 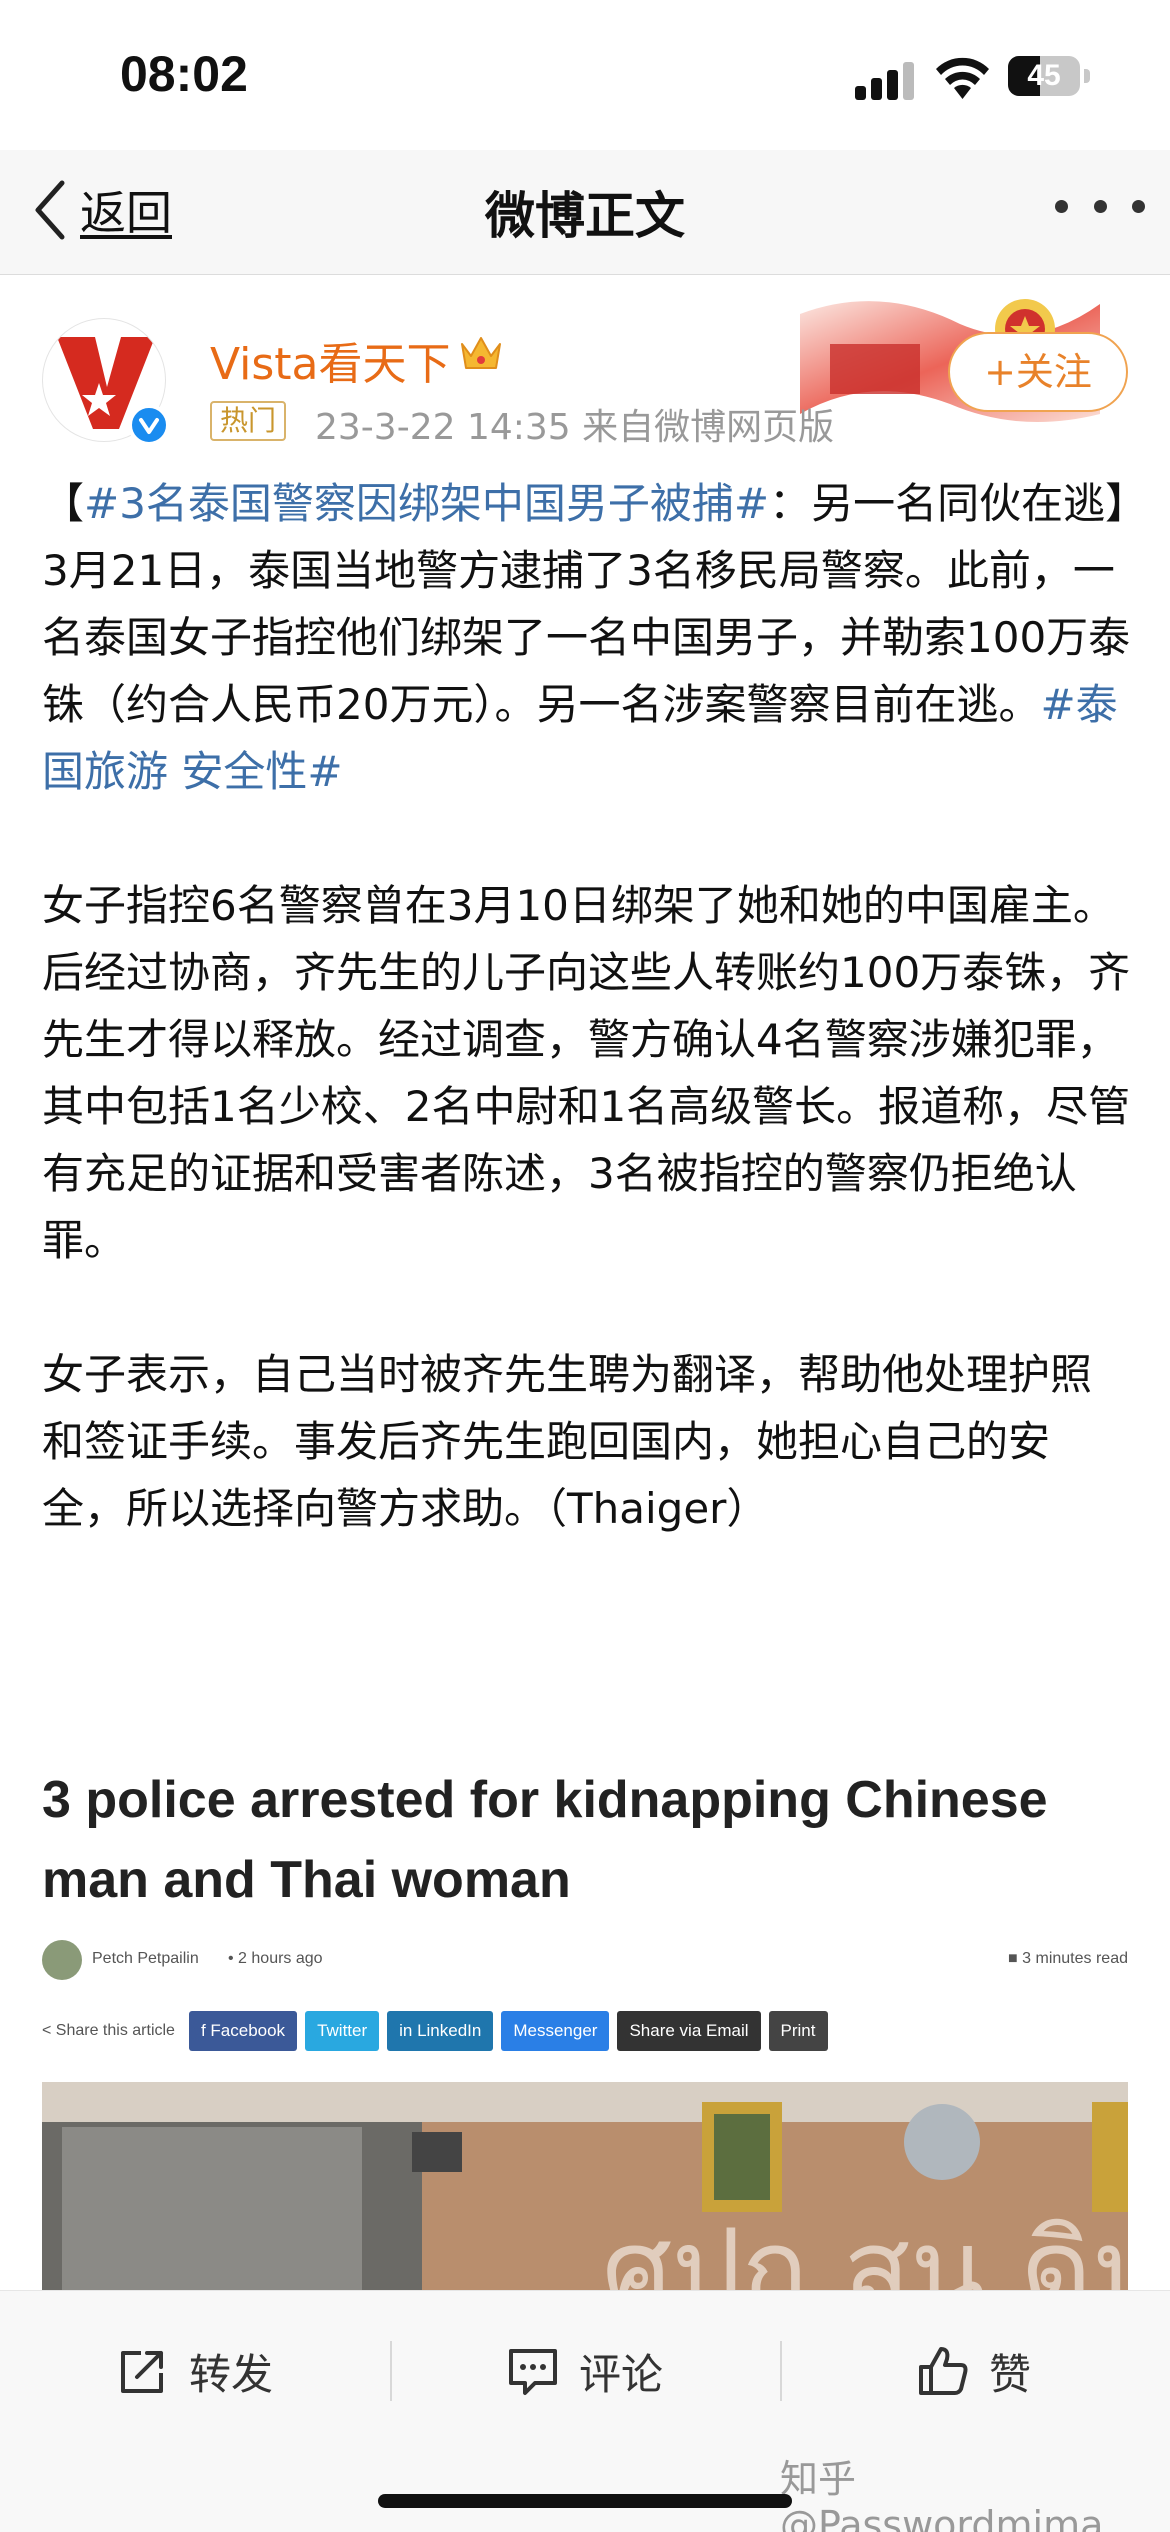 What do you see at coordinates (1010, 2374) in the screenshot?
I see `like-label: 赞` at bounding box center [1010, 2374].